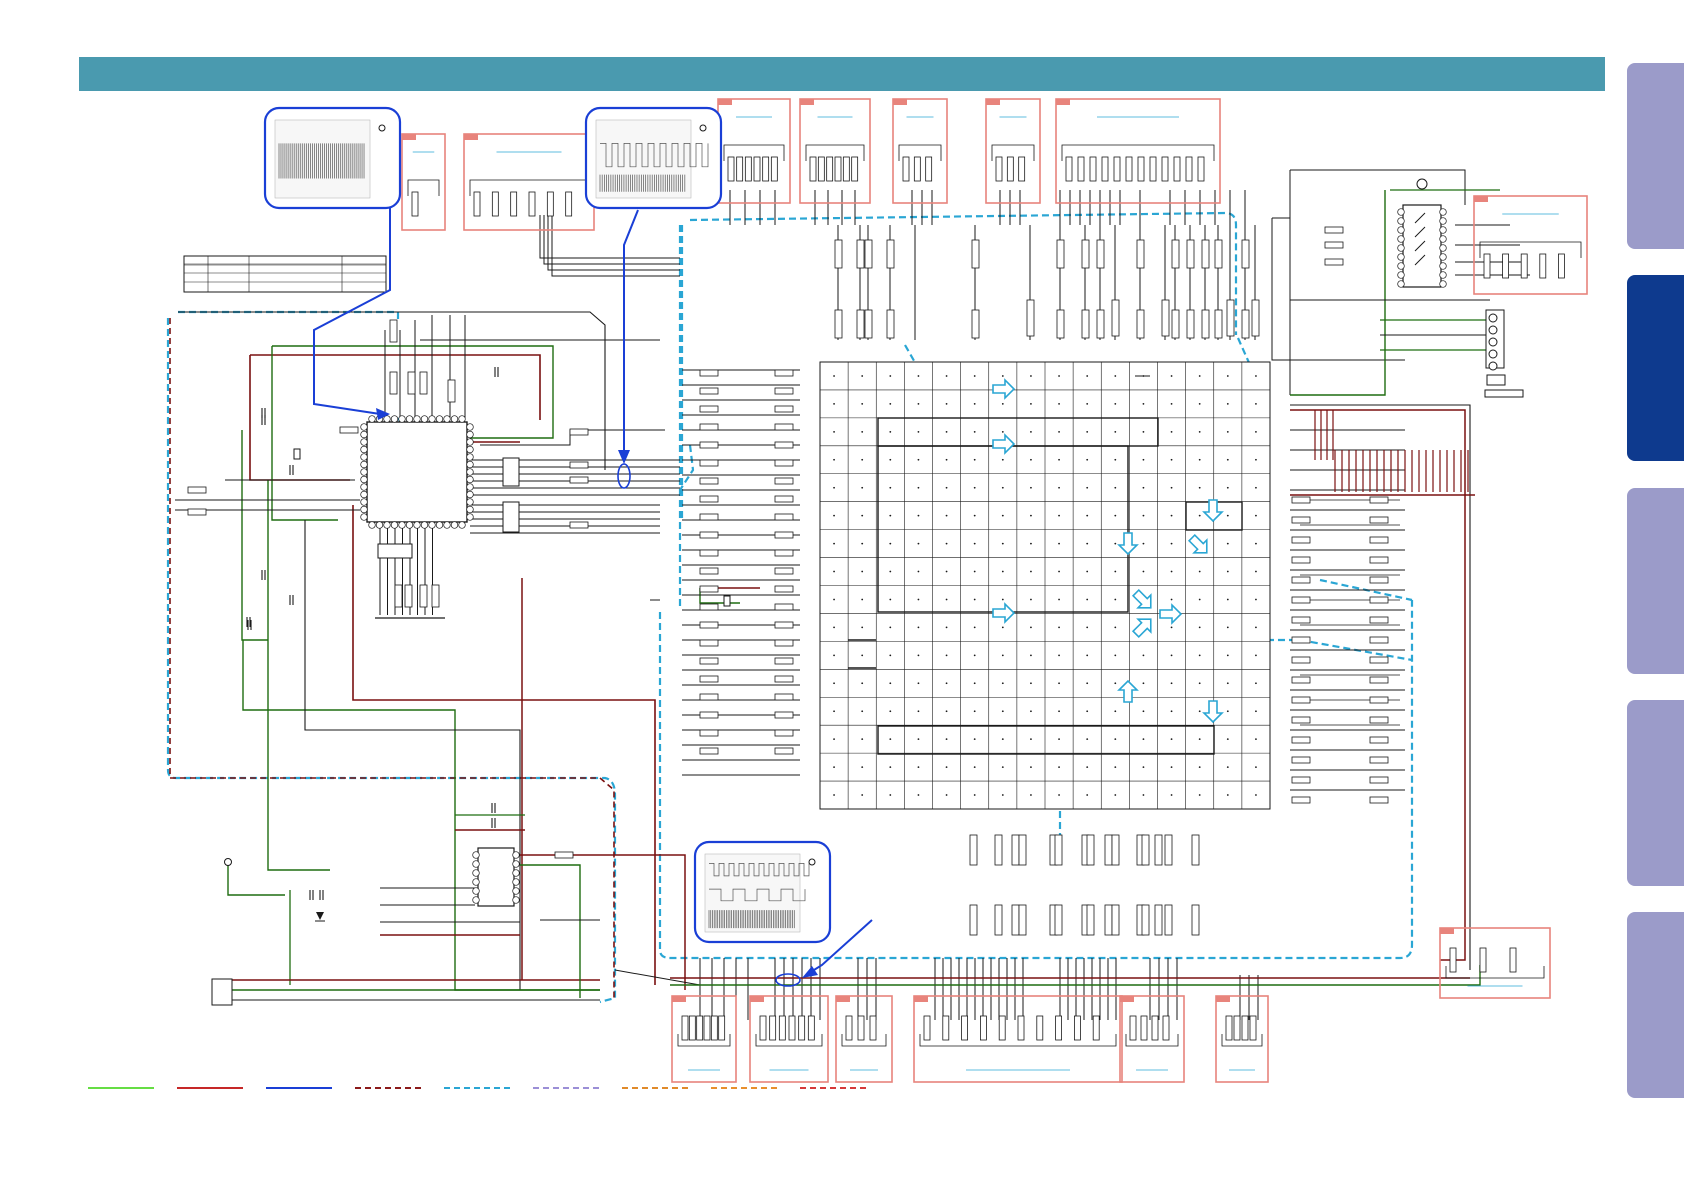 This screenshot has height=1191, width=1684. I want to click on side-connector-pin, so click(1493, 366).